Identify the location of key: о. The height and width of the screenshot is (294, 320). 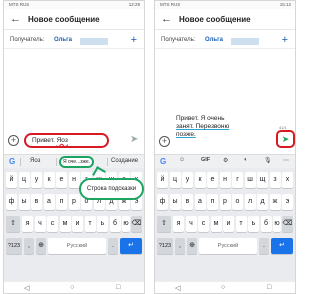
(237, 202).